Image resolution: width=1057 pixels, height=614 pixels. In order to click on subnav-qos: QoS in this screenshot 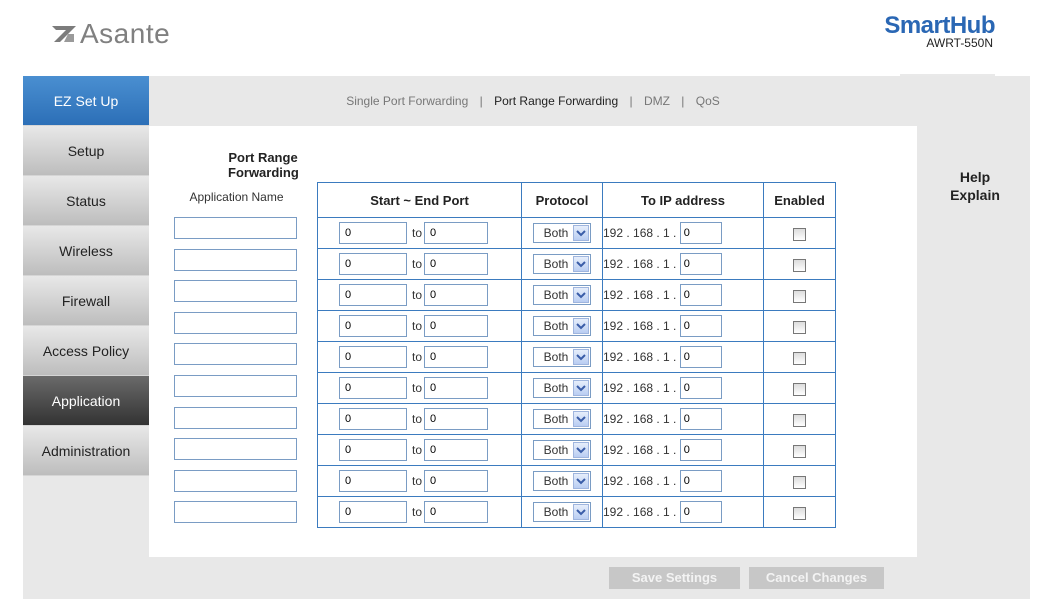, I will do `click(708, 101)`.